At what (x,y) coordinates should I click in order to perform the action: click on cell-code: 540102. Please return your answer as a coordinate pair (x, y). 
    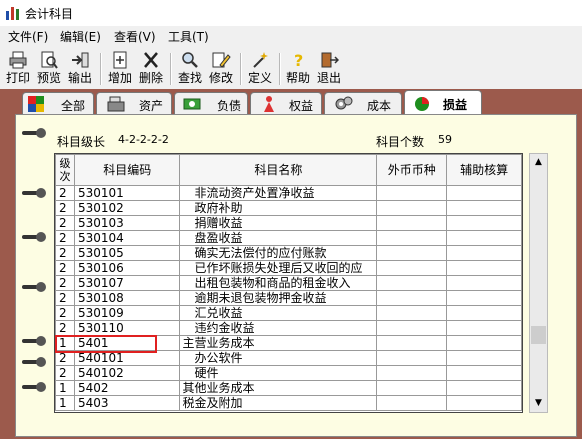
    Looking at the image, I should click on (127, 373).